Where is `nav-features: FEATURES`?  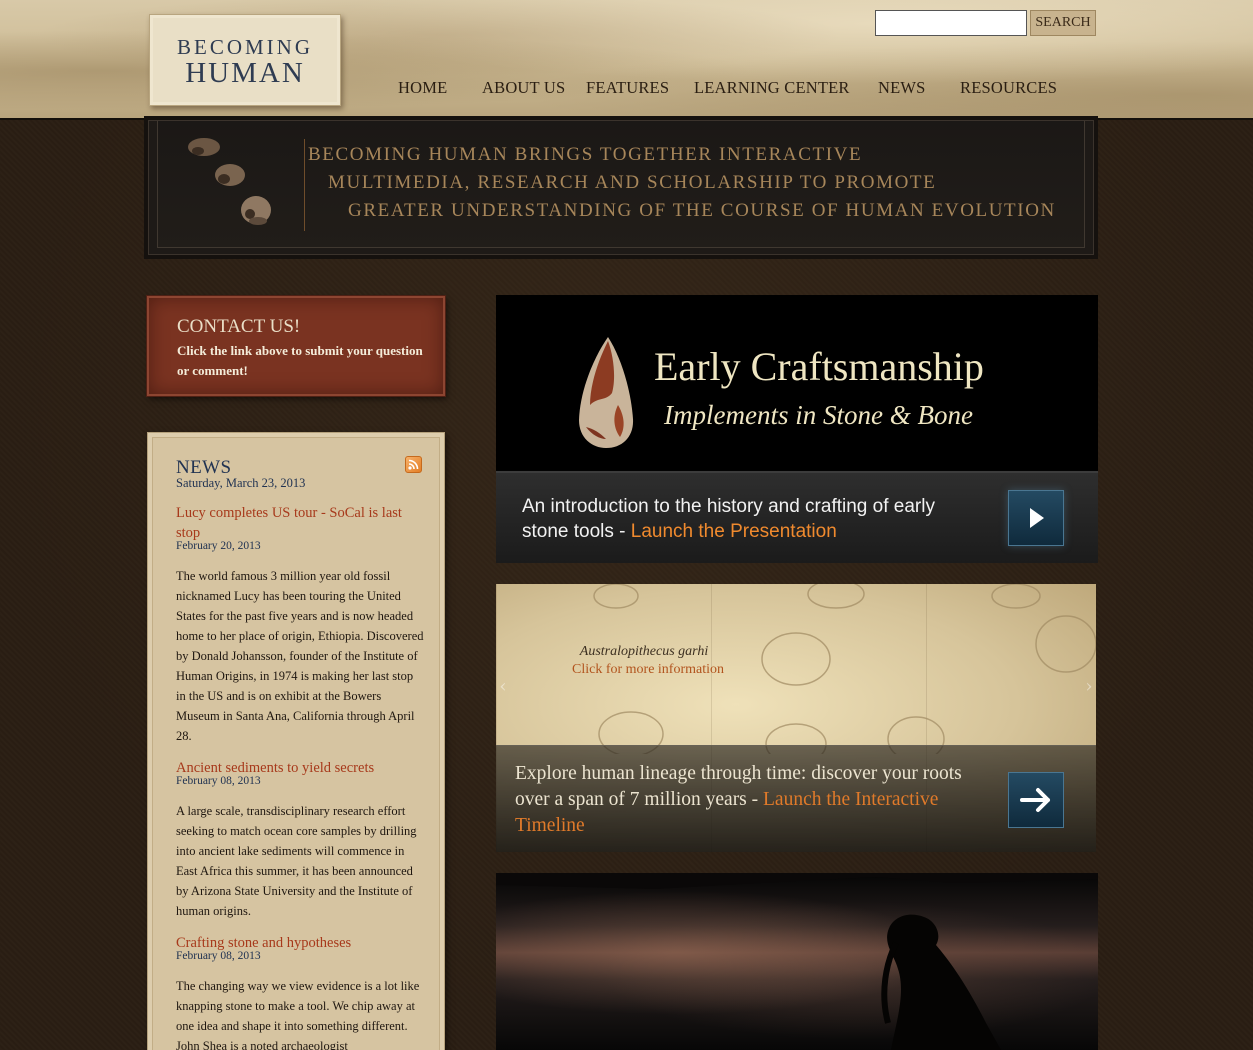 nav-features: FEATURES is located at coordinates (627, 88).